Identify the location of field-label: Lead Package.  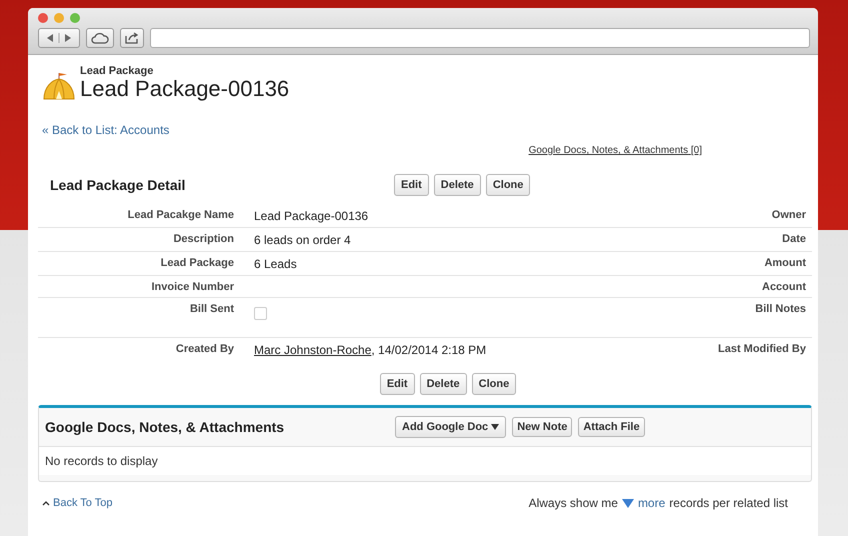
(197, 264).